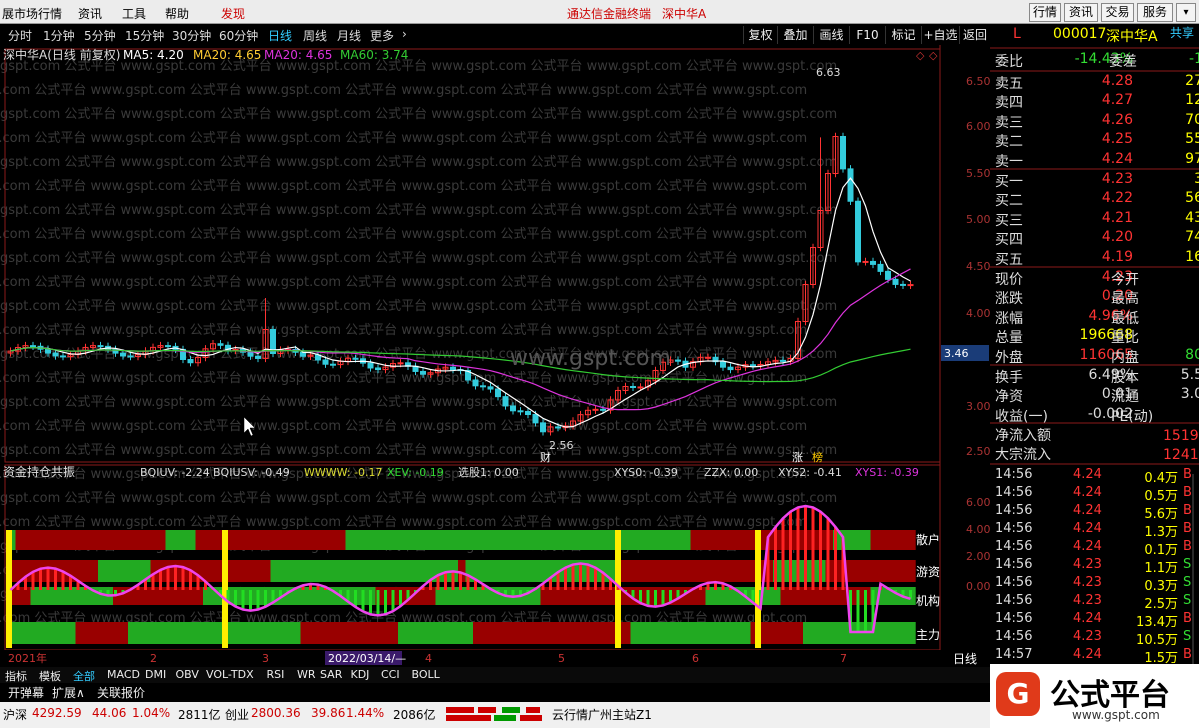 This screenshot has width=1199, height=728. I want to click on indicator-tab: CCI, so click(390, 674).